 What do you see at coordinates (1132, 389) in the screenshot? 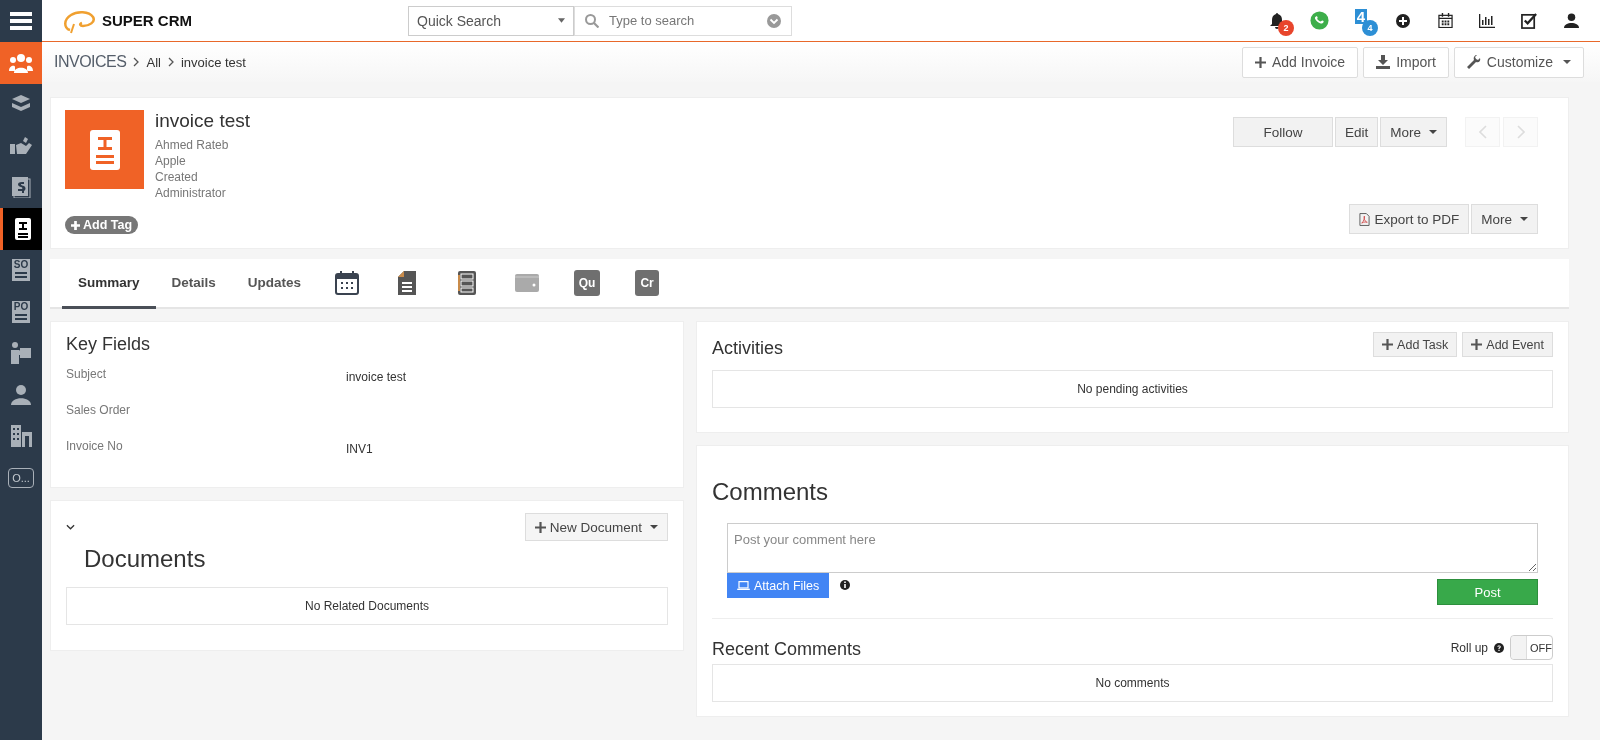
I see `empty-message: No pending activities` at bounding box center [1132, 389].